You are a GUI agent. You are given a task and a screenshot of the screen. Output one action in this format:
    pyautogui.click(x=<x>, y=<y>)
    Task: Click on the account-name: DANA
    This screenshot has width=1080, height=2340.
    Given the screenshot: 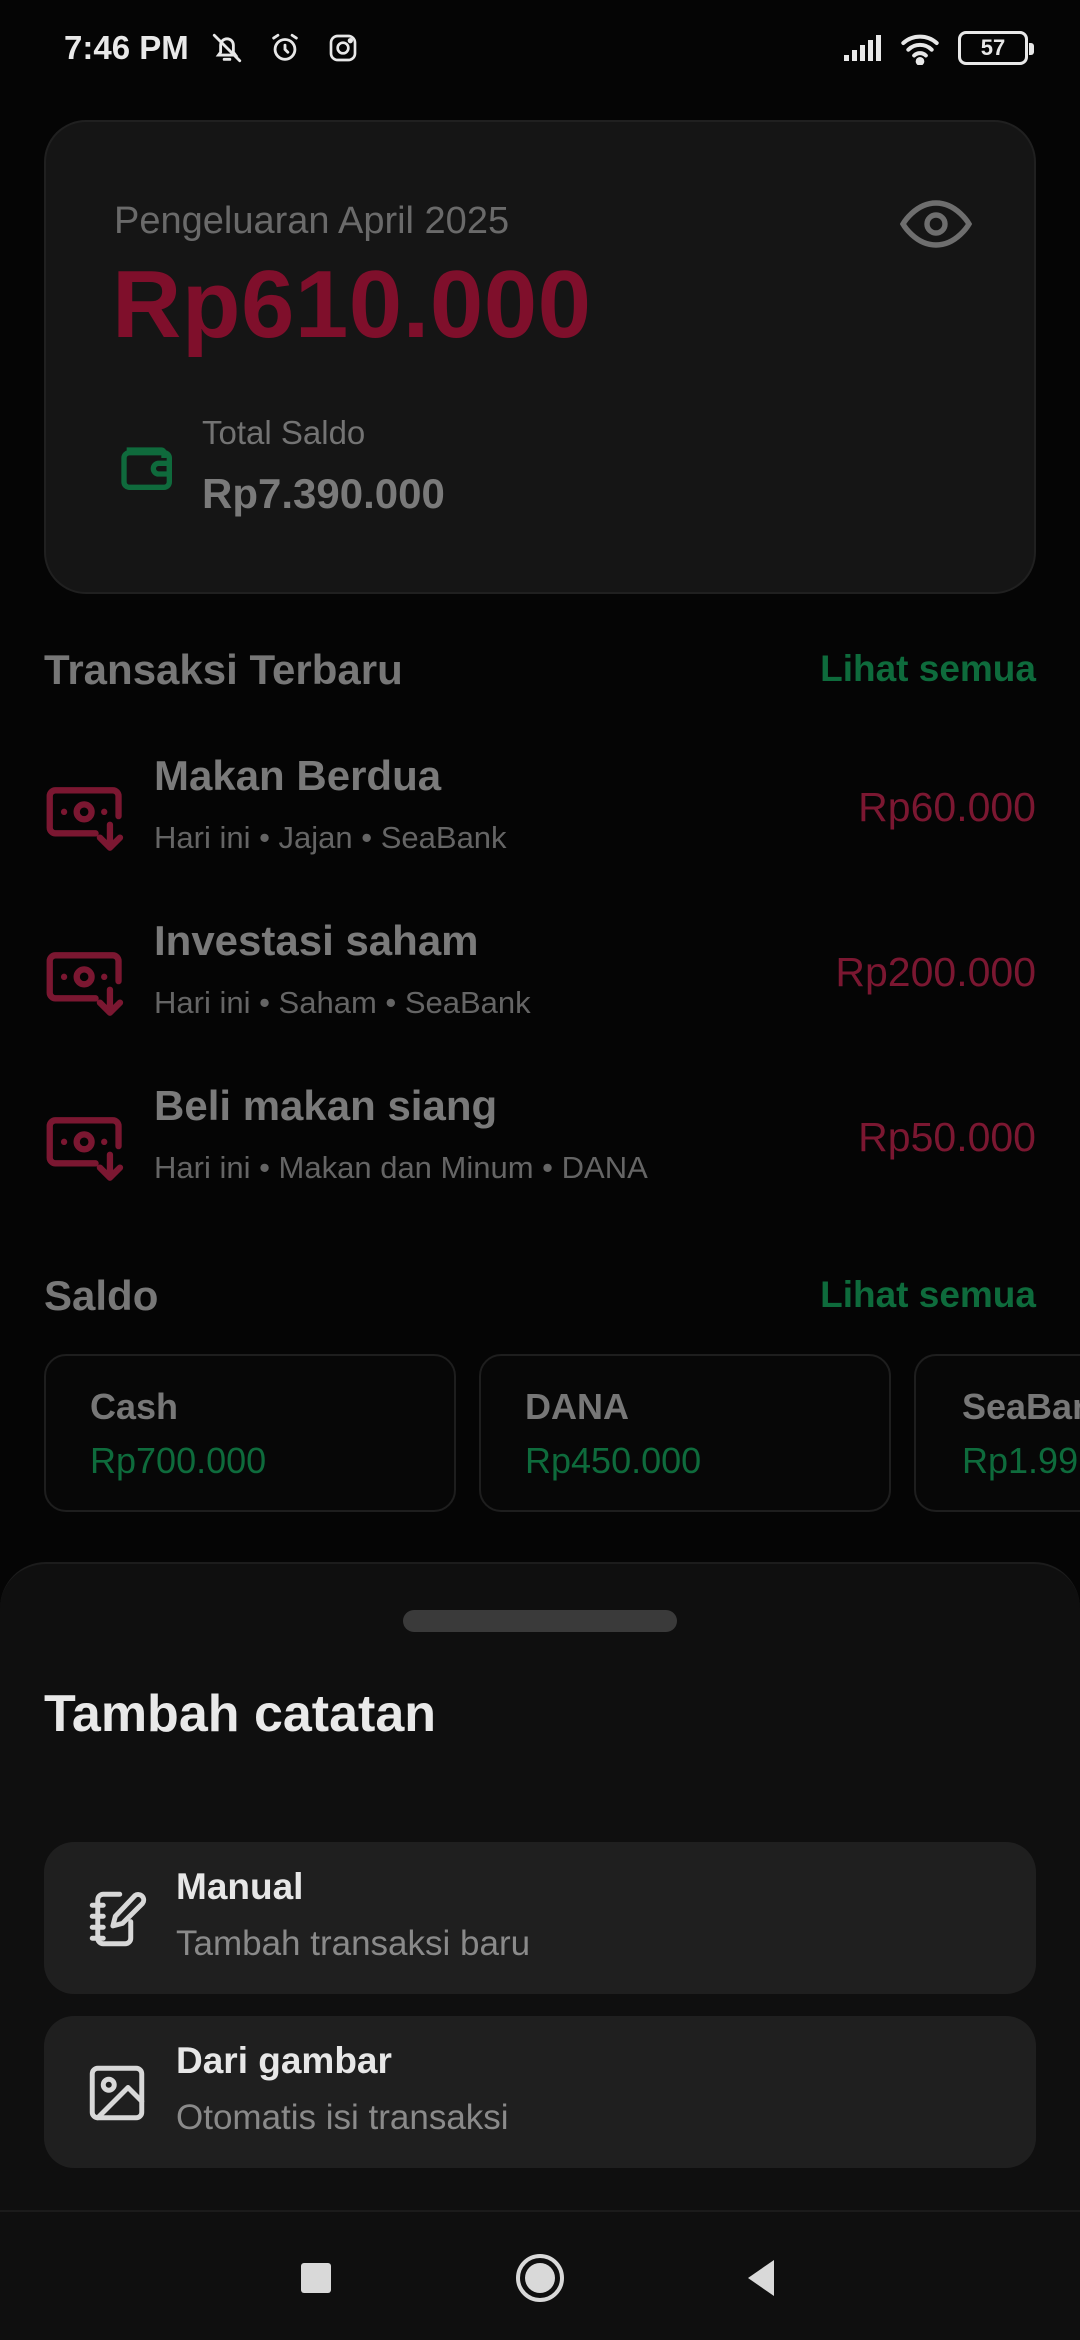 What is the action you would take?
    pyautogui.click(x=577, y=1406)
    